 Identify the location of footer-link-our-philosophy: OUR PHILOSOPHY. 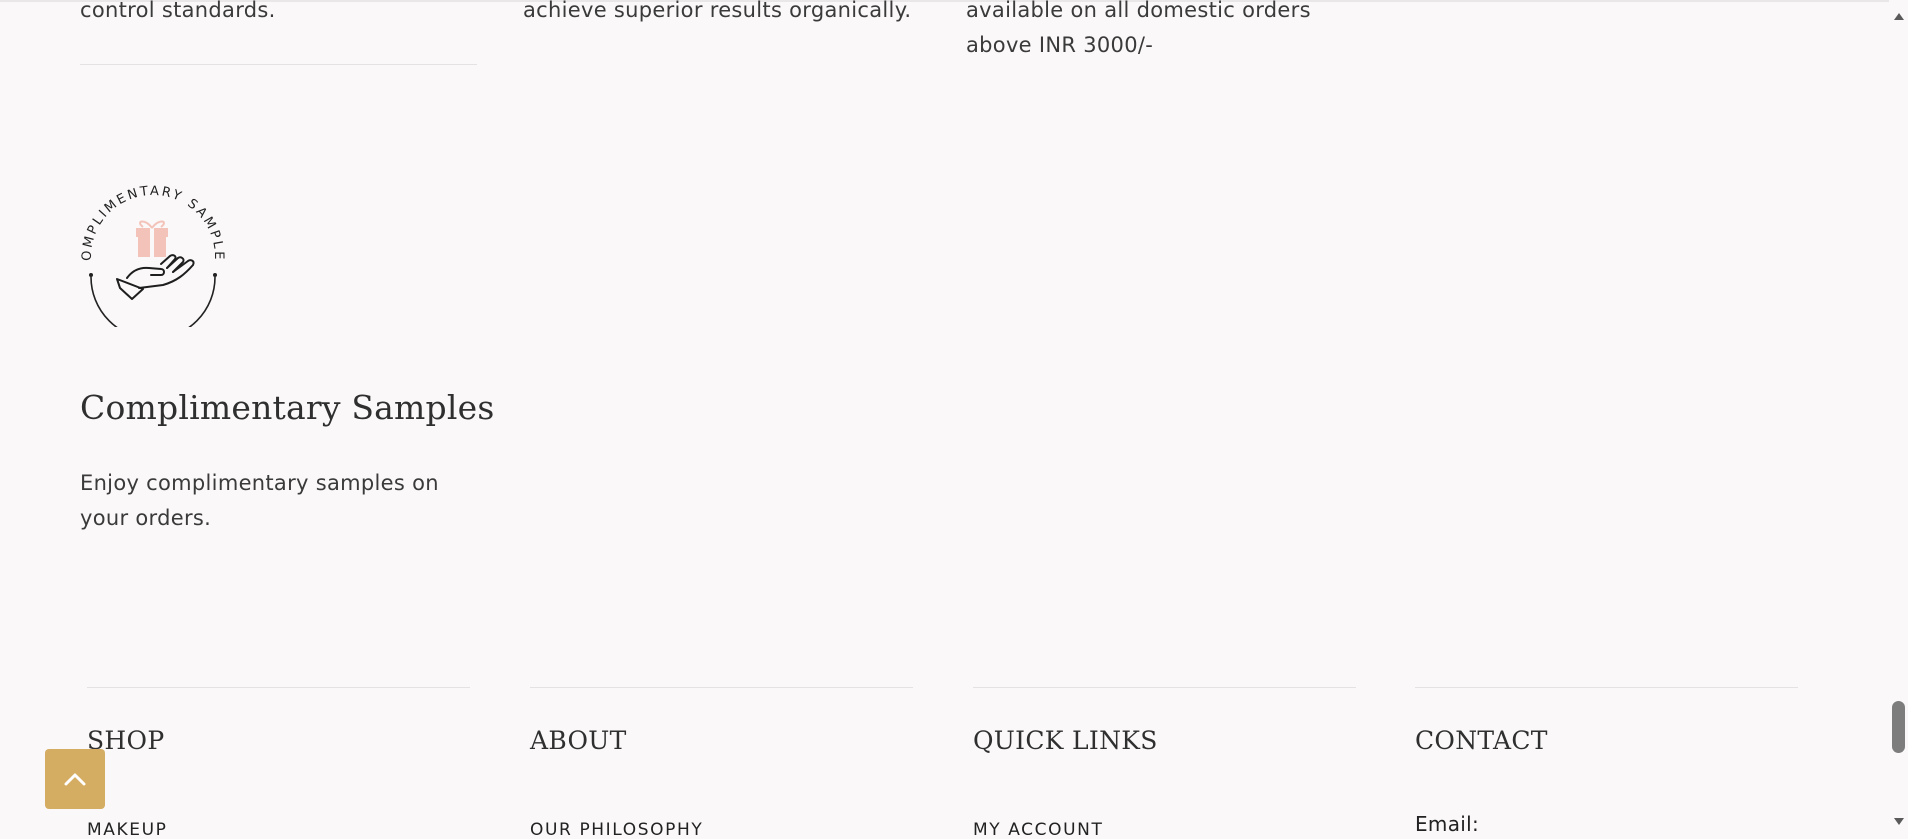
(616, 829).